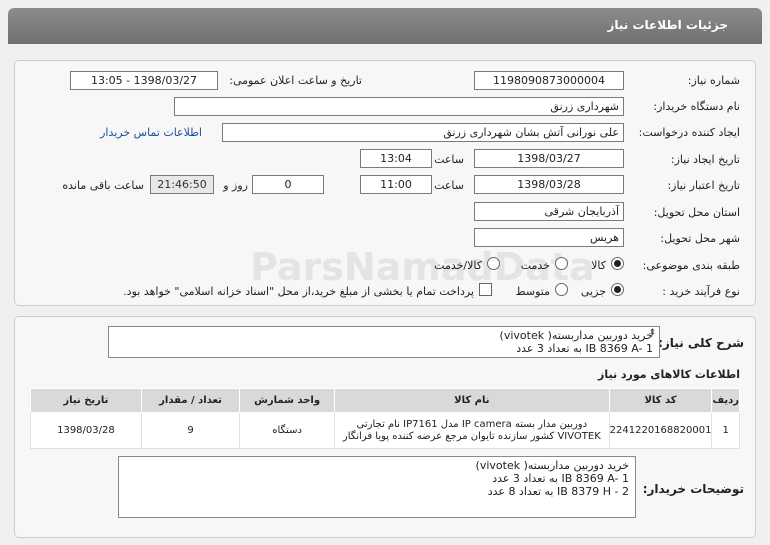 The width and height of the screenshot is (770, 545). Describe the element at coordinates (535, 265) in the screenshot. I see `category-option-service: خدمت` at that location.